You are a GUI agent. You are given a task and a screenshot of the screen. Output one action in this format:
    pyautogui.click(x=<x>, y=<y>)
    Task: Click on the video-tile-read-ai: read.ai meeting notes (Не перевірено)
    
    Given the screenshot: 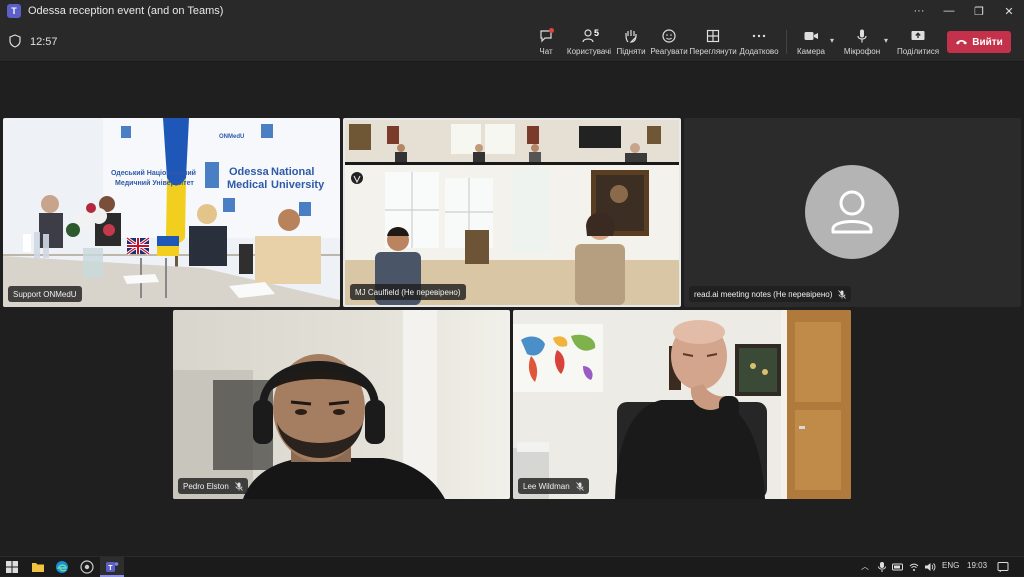 What is the action you would take?
    pyautogui.click(x=852, y=212)
    